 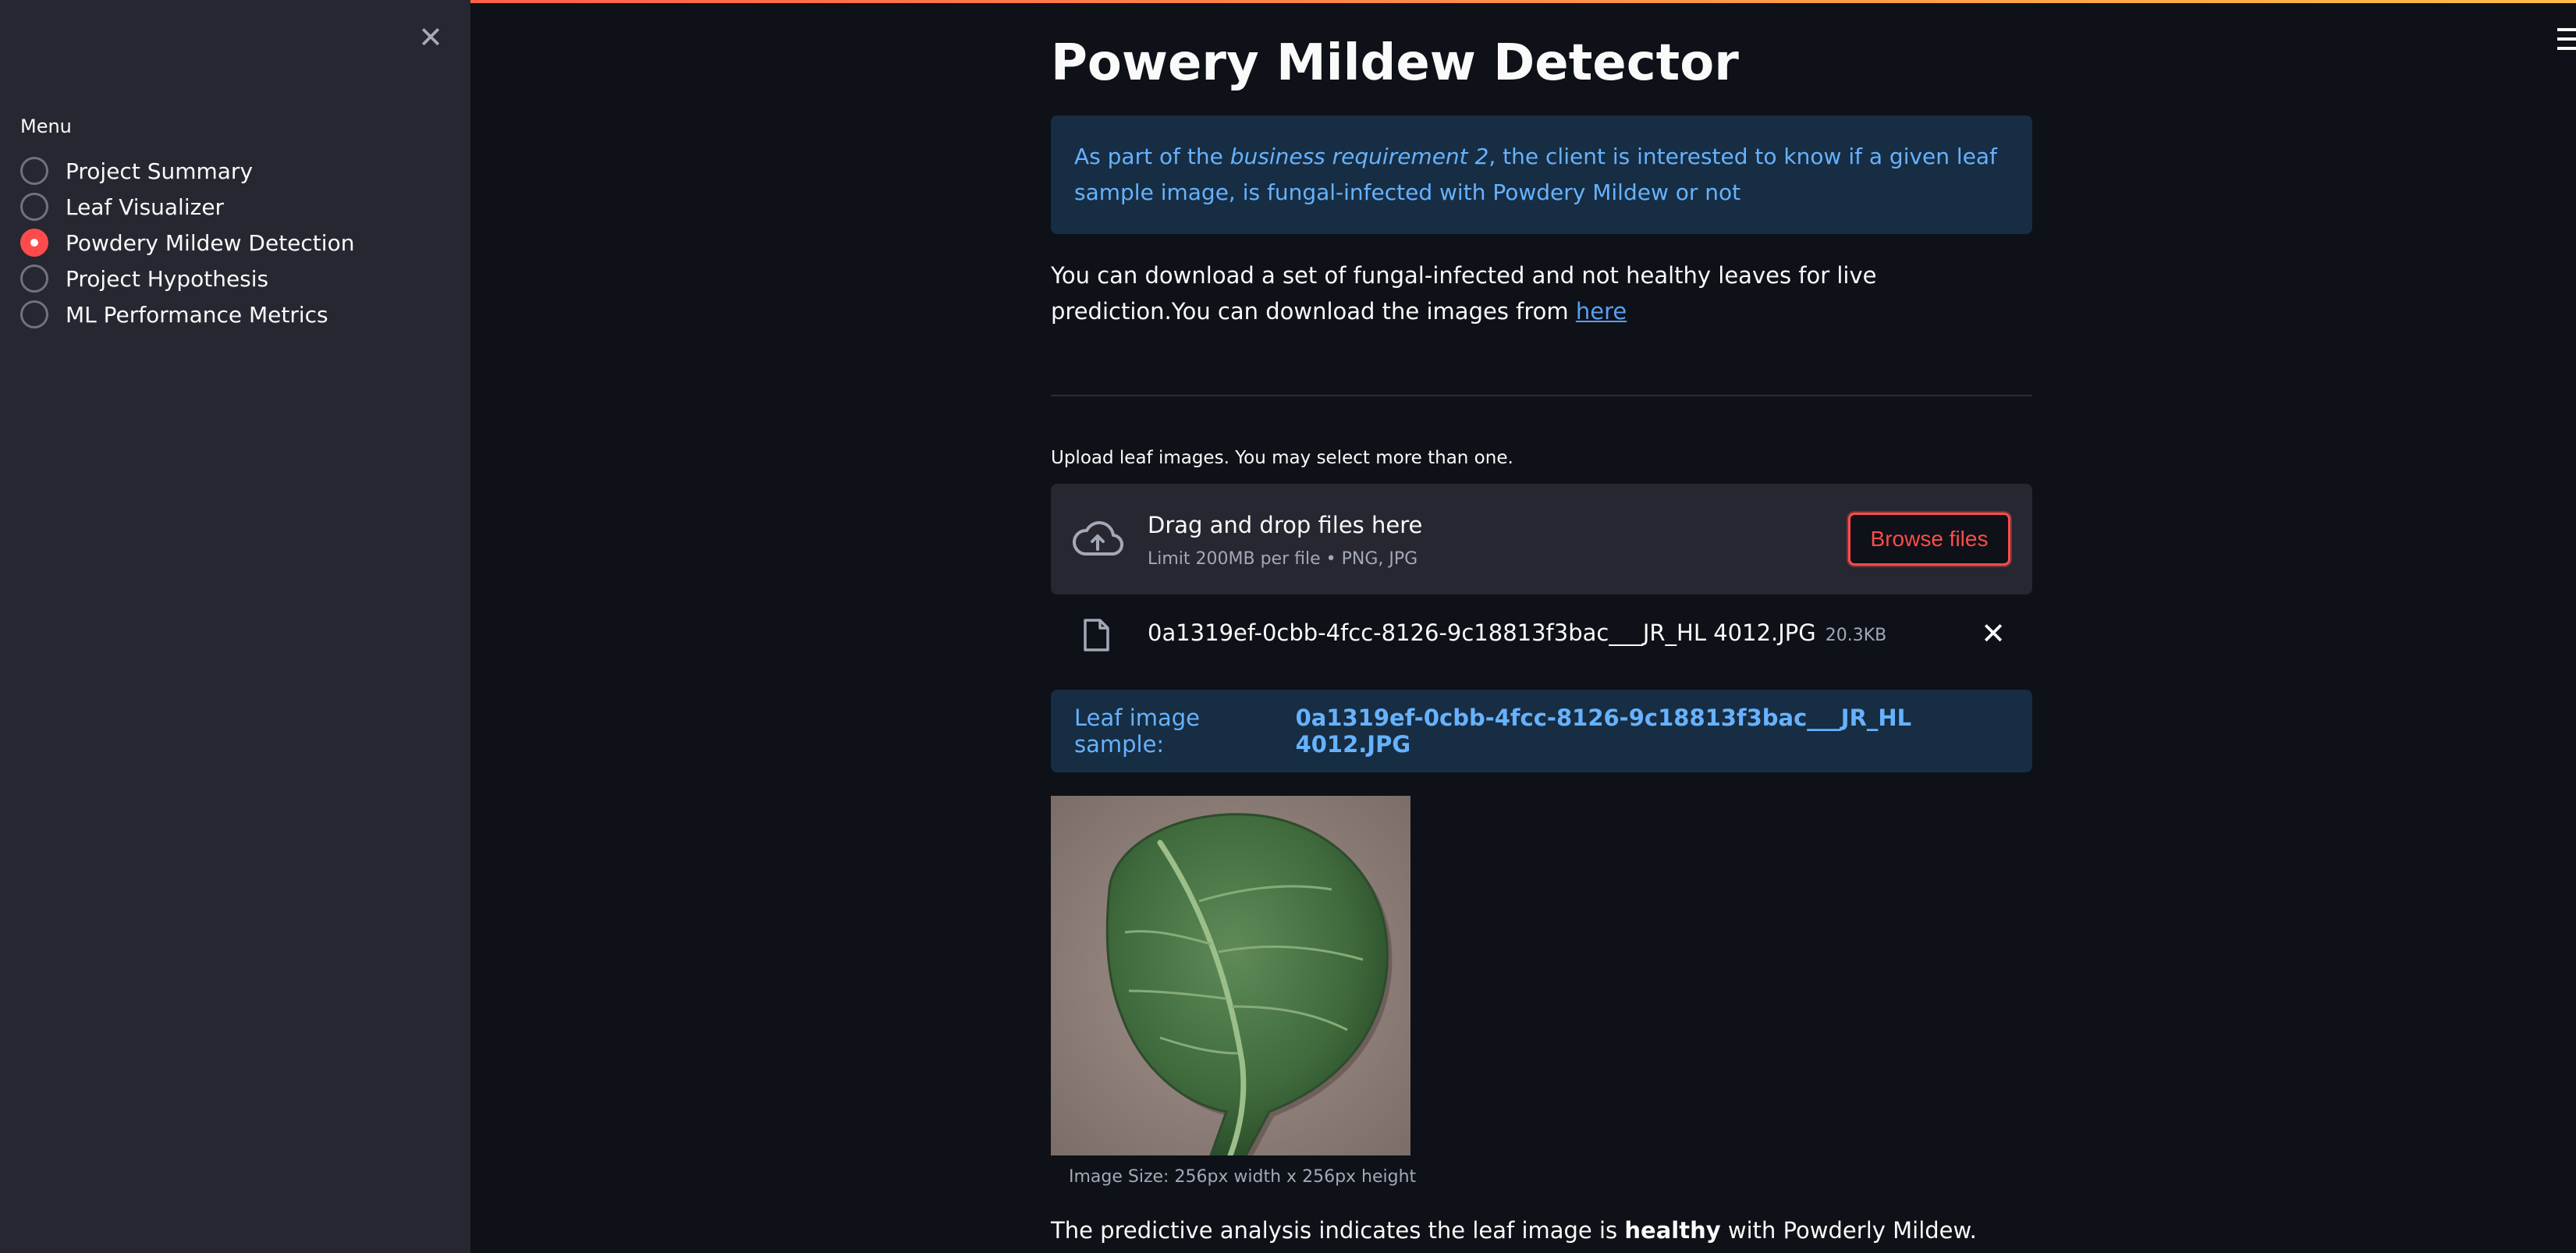 I want to click on download-link: here, so click(x=1601, y=311).